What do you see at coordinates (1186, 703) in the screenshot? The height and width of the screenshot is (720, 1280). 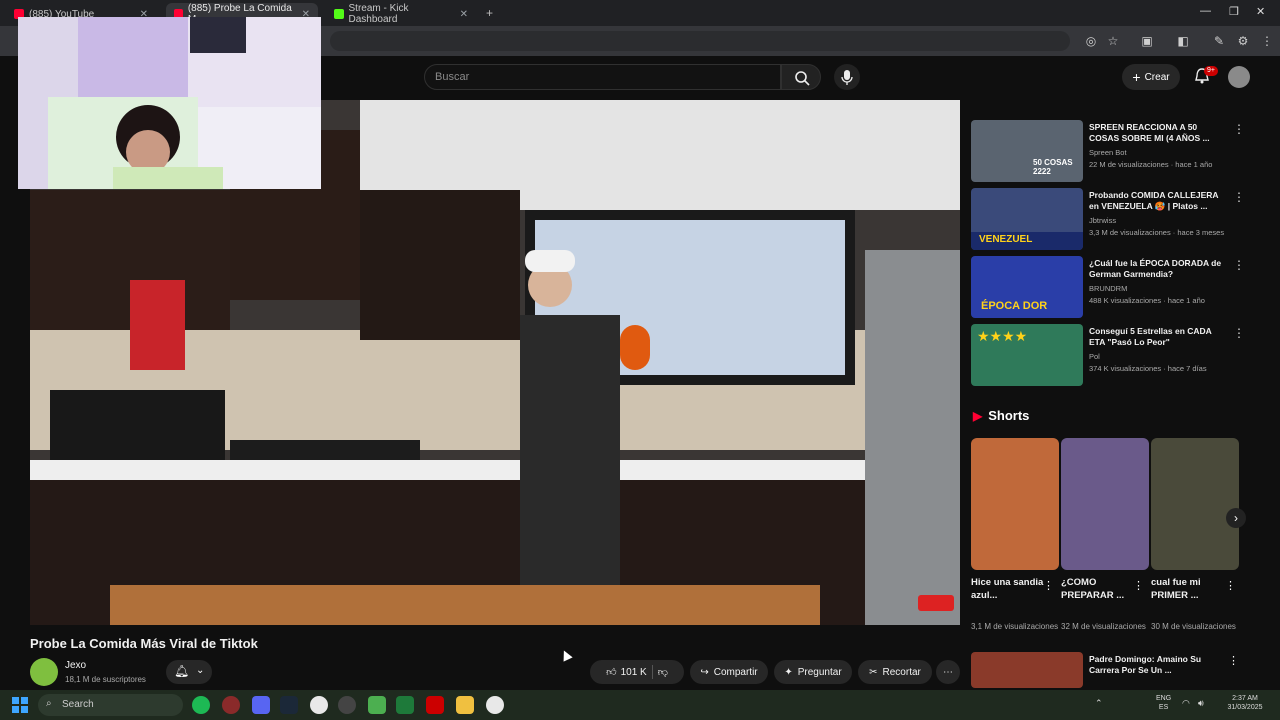 I see `wifi-icon: ◠` at bounding box center [1186, 703].